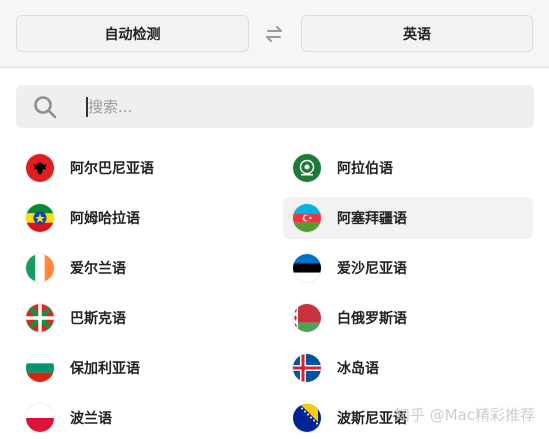 Image resolution: width=549 pixels, height=439 pixels. I want to click on search-icon, so click(45, 107).